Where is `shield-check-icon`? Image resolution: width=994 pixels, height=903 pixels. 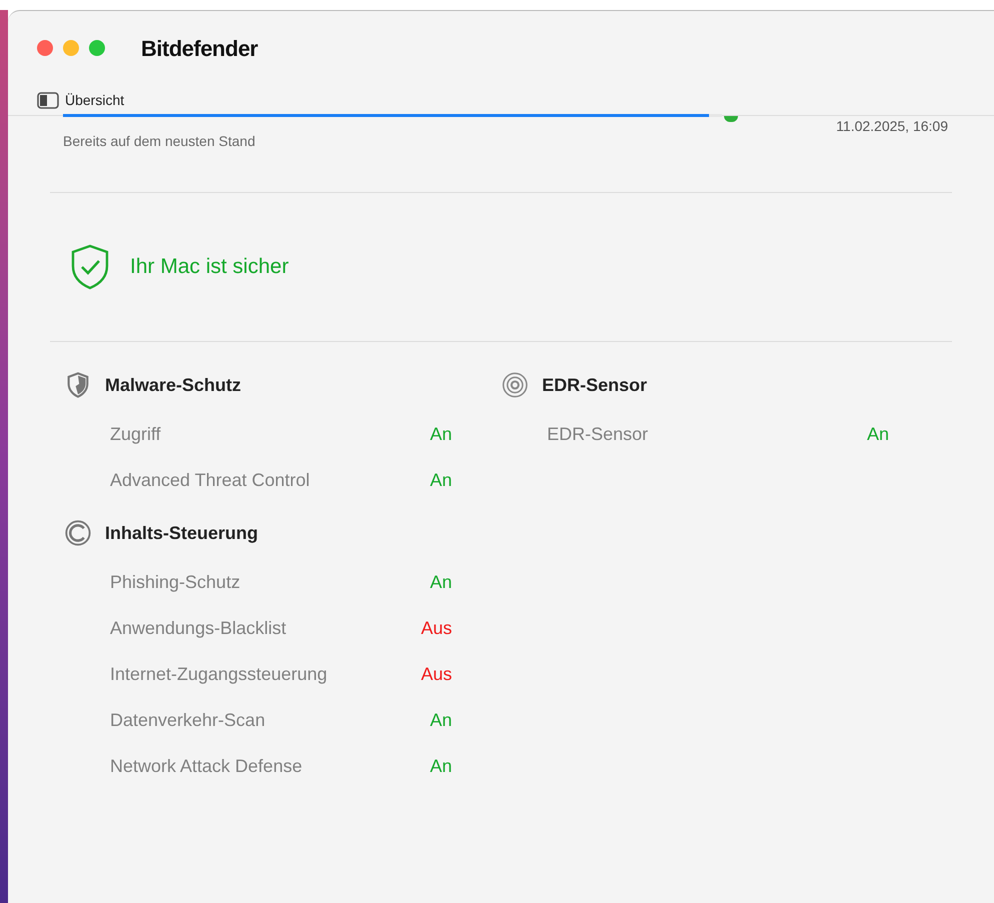 shield-check-icon is located at coordinates (90, 267).